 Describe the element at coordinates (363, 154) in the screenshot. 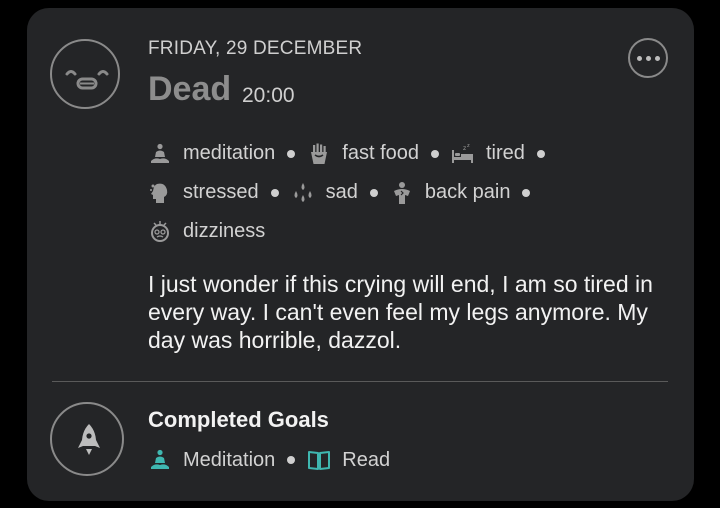

I see `activity-fast-food: fast food` at that location.